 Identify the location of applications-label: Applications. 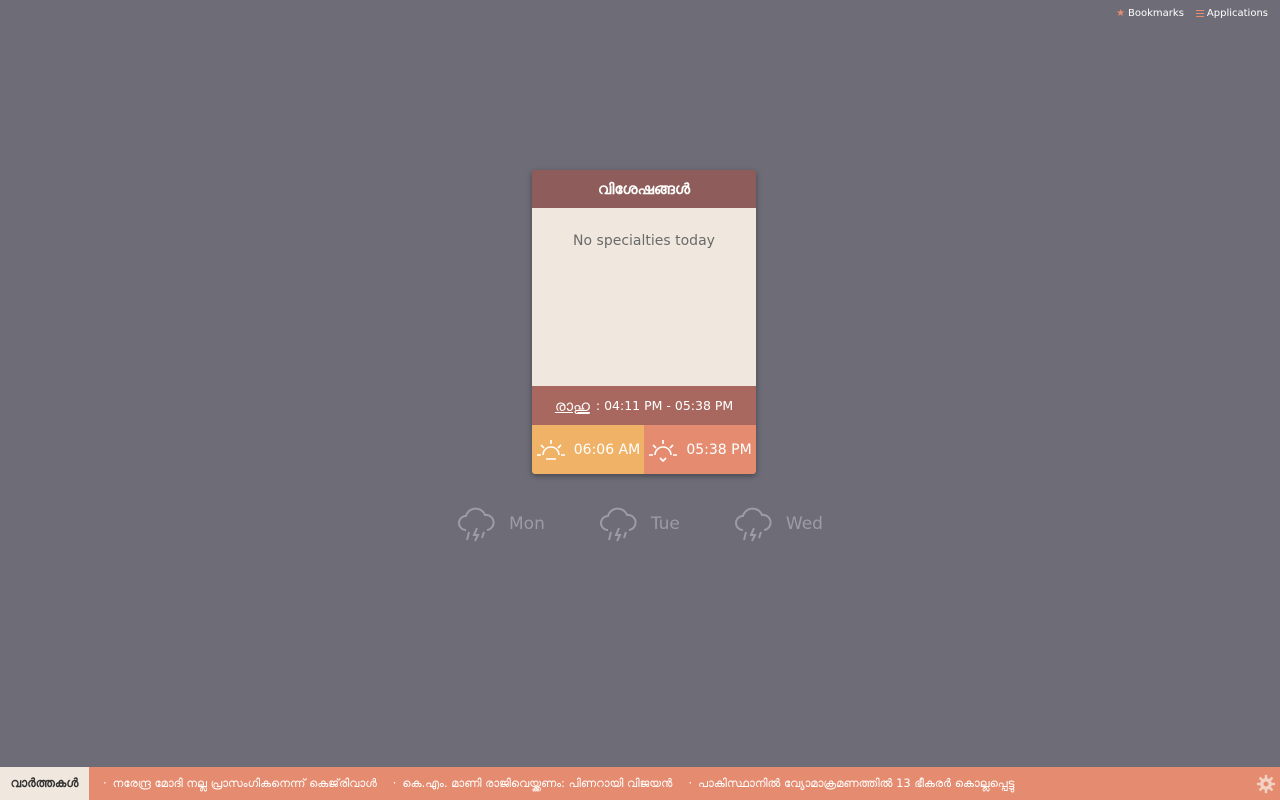
(1237, 13).